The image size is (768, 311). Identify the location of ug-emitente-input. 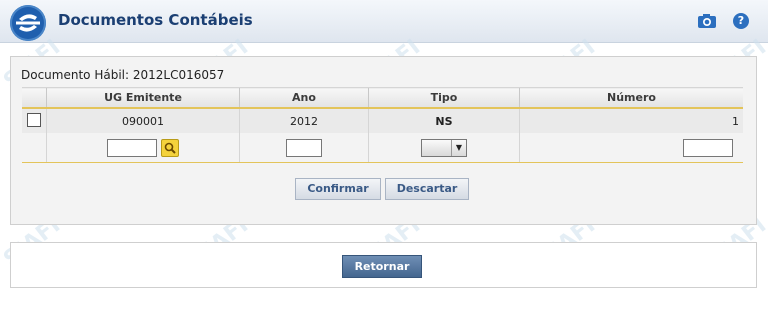
(132, 147).